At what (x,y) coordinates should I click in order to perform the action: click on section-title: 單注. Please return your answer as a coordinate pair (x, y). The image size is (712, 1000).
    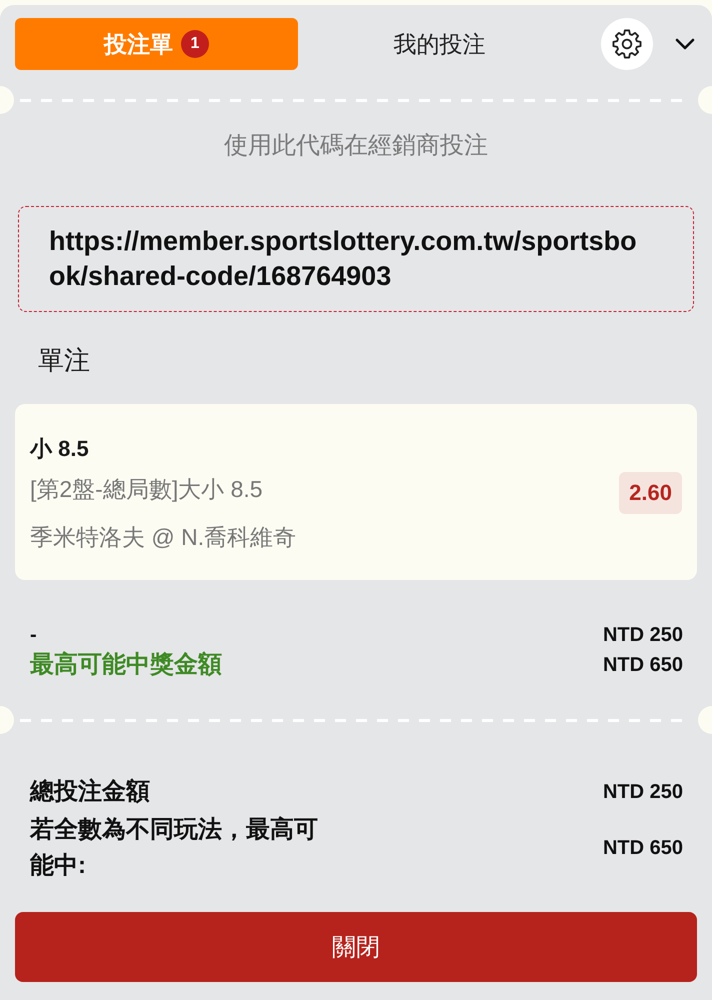
    Looking at the image, I should click on (64, 360).